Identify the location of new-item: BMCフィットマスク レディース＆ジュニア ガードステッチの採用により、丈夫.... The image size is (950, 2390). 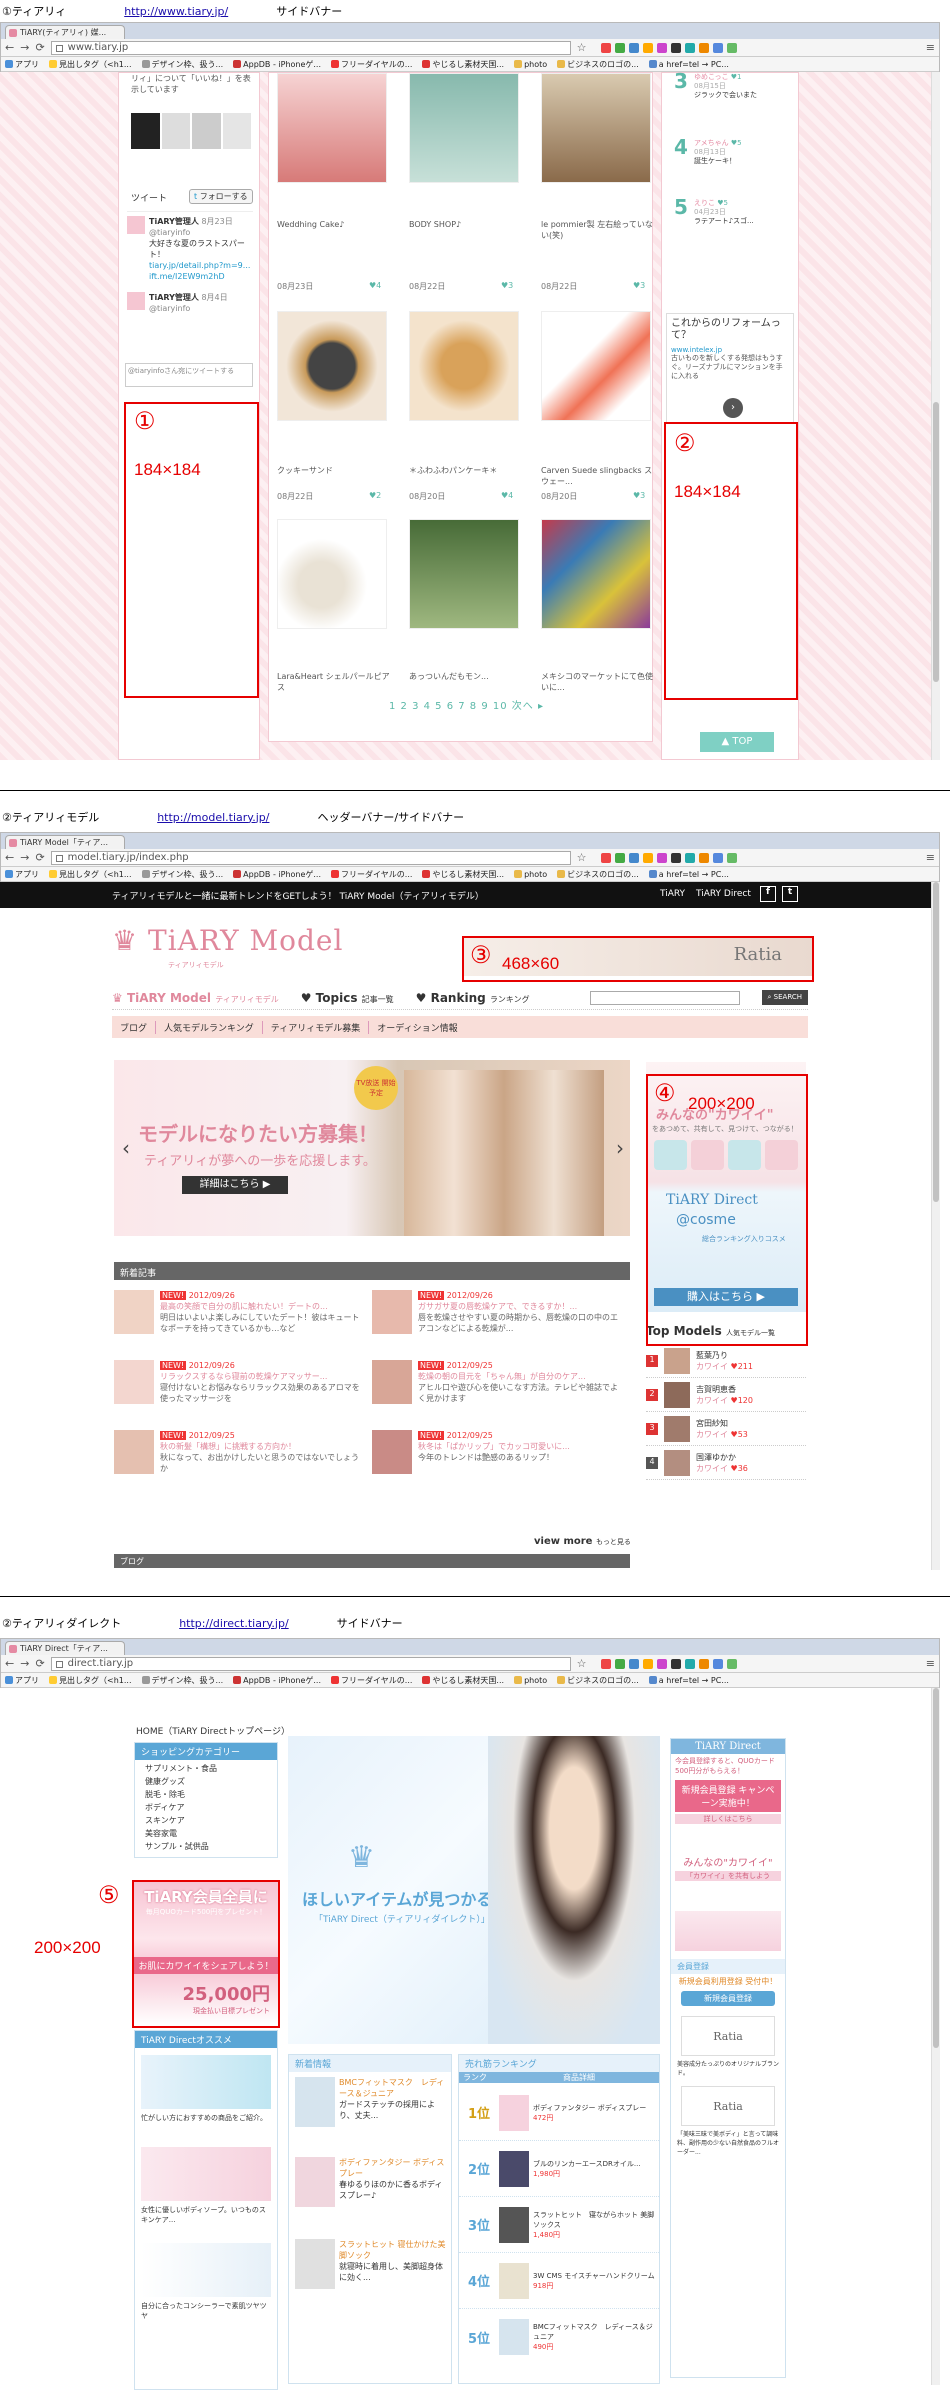
(394, 2099).